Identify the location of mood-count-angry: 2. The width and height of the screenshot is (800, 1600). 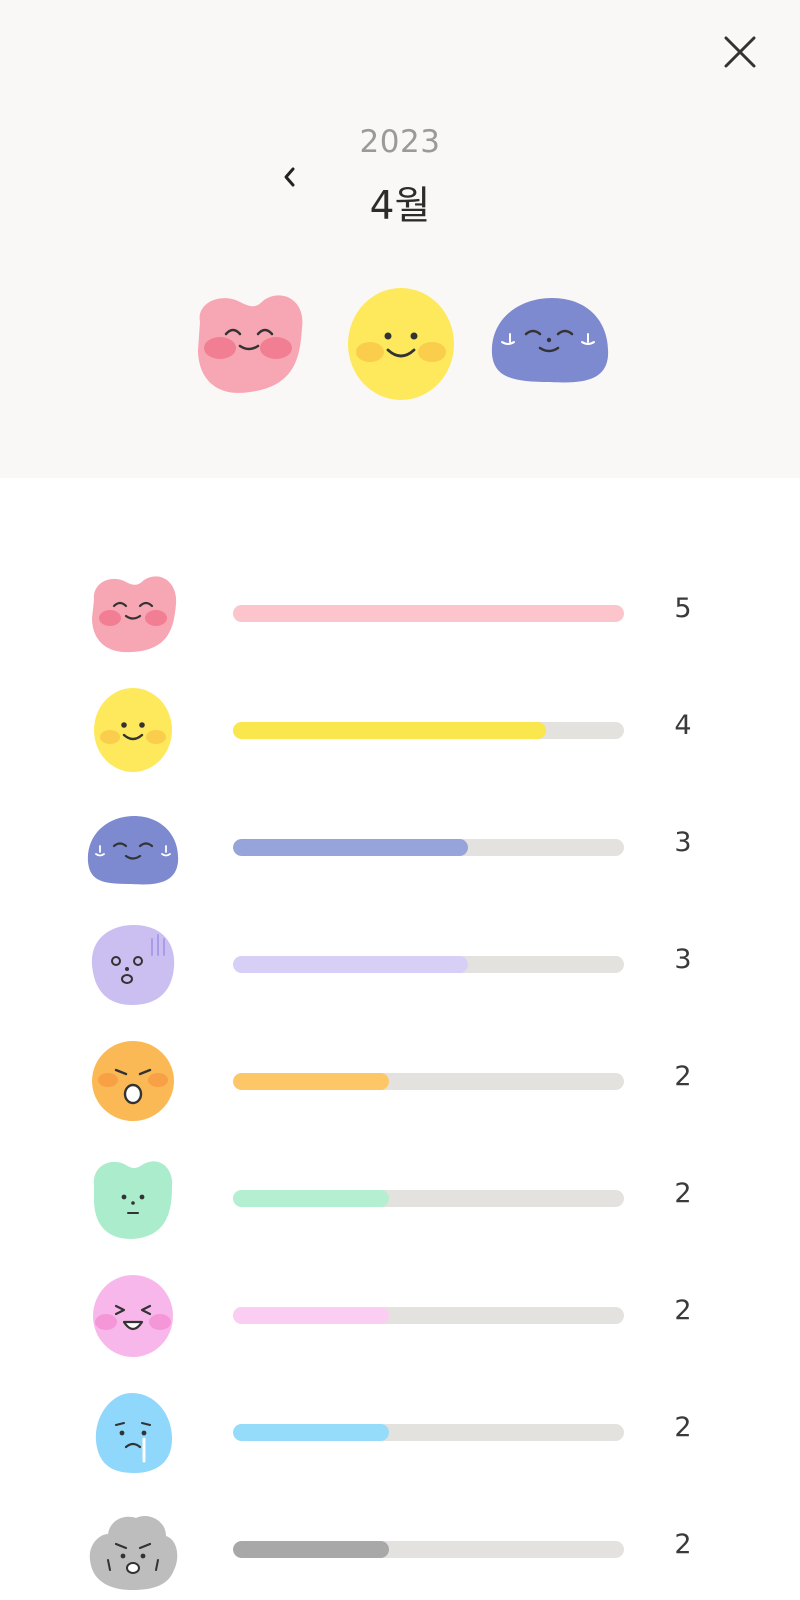
(683, 1544).